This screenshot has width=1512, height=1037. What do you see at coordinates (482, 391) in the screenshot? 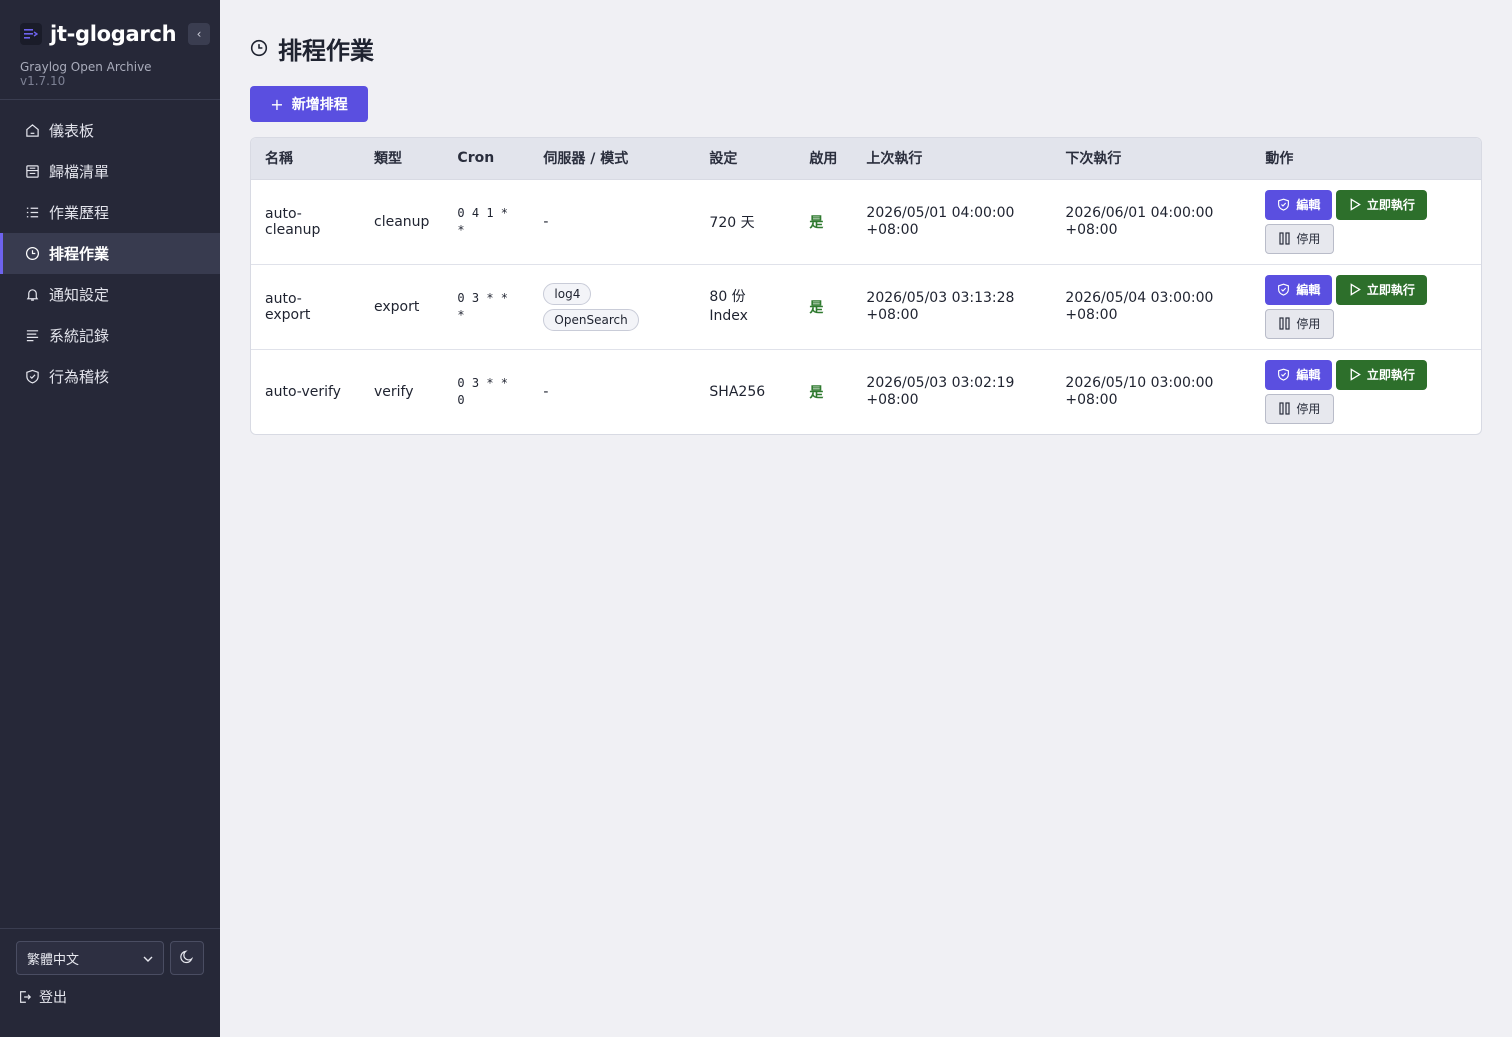
I see `cell-cron: 0 3 * * 0` at bounding box center [482, 391].